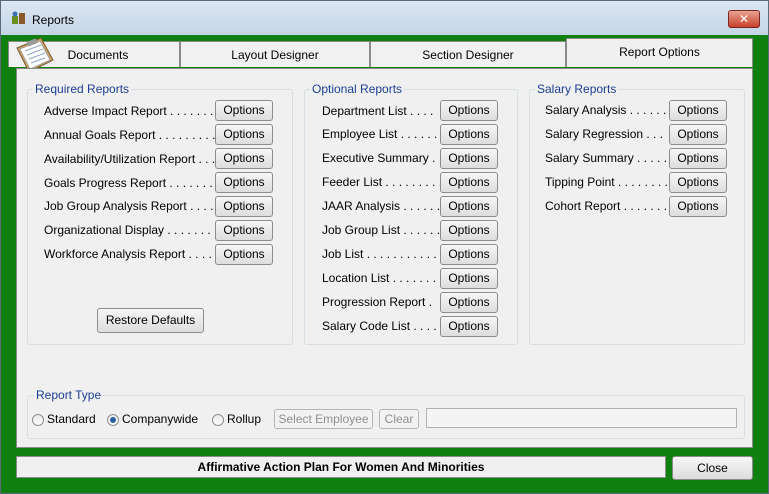  I want to click on annual-goals-options-button: Options, so click(244, 134).